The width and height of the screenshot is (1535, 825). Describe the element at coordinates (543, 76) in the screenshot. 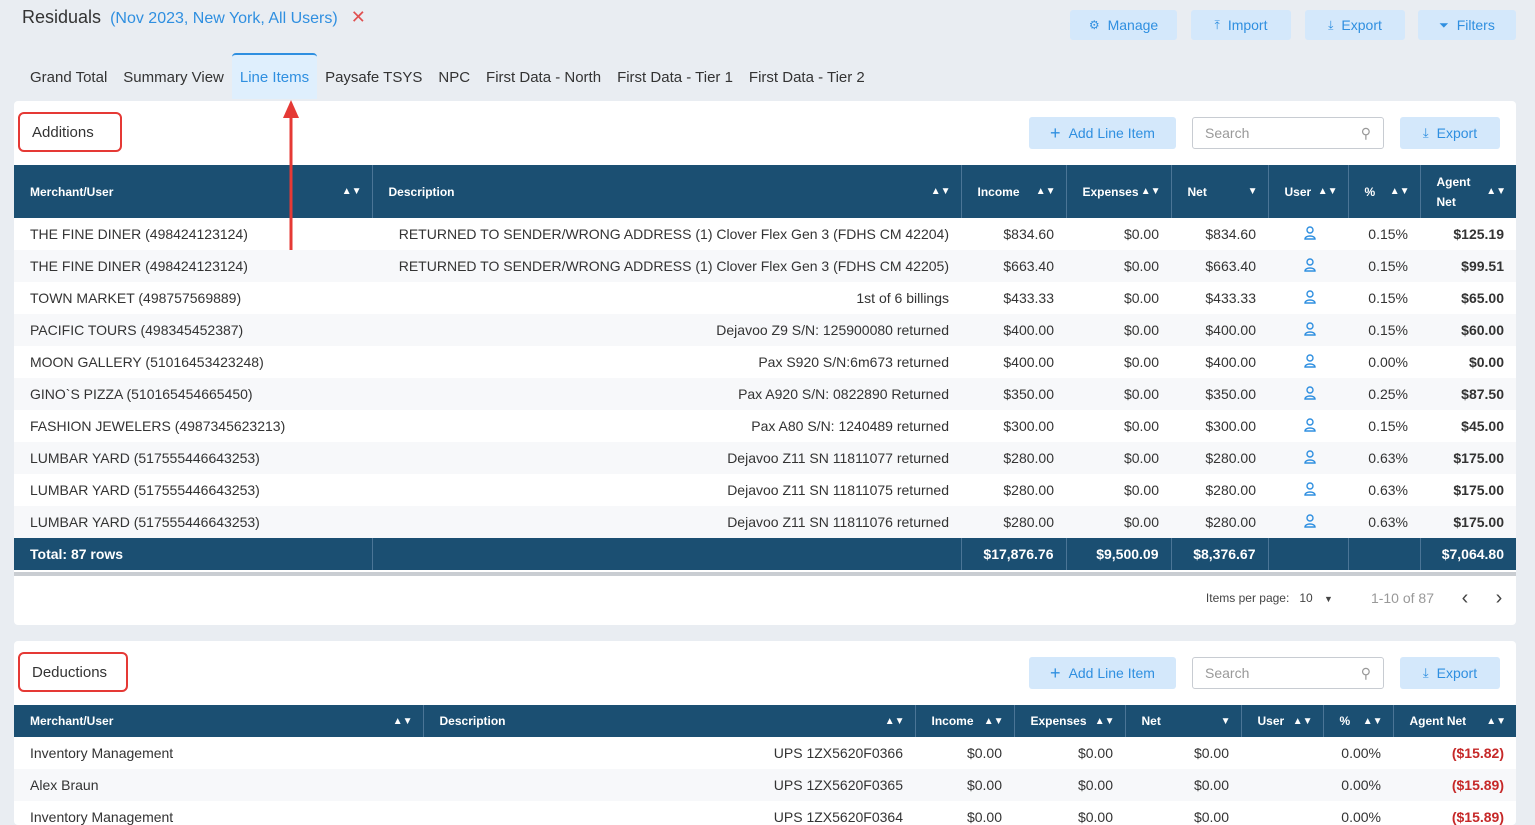

I see `tab-first-data-north: First Data - North` at that location.